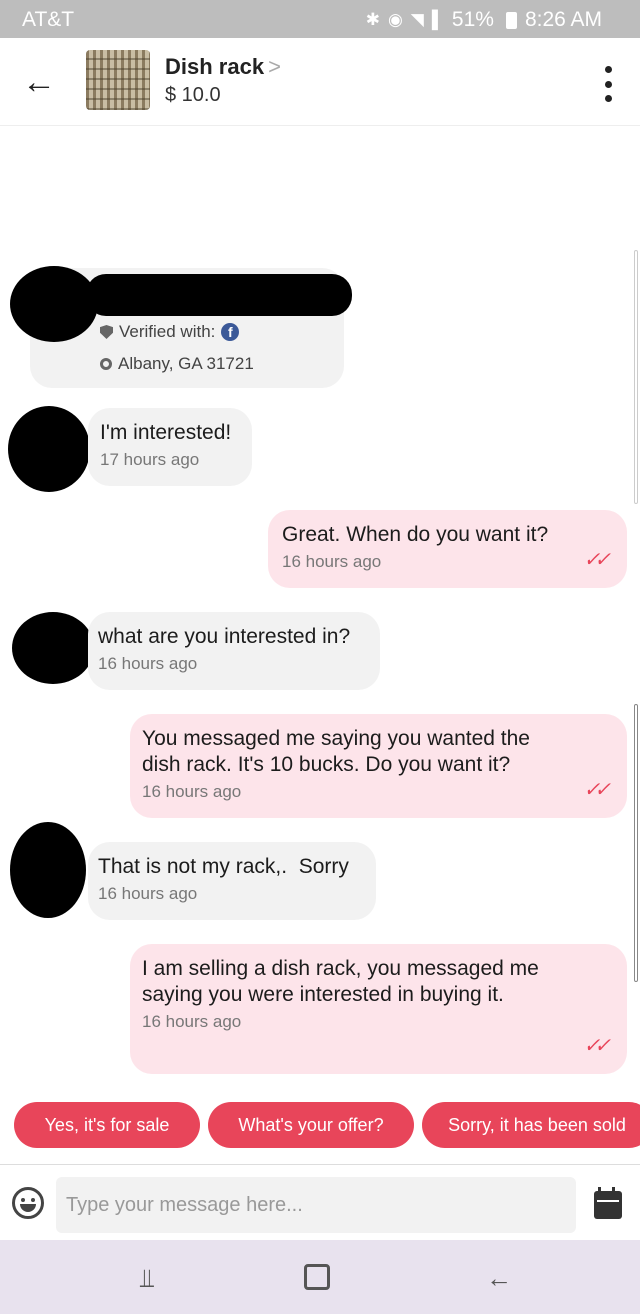  Describe the element at coordinates (232, 881) in the screenshot. I see `message-bubble-incoming: That is not my rack,. Sorry 16 hours ago` at that location.